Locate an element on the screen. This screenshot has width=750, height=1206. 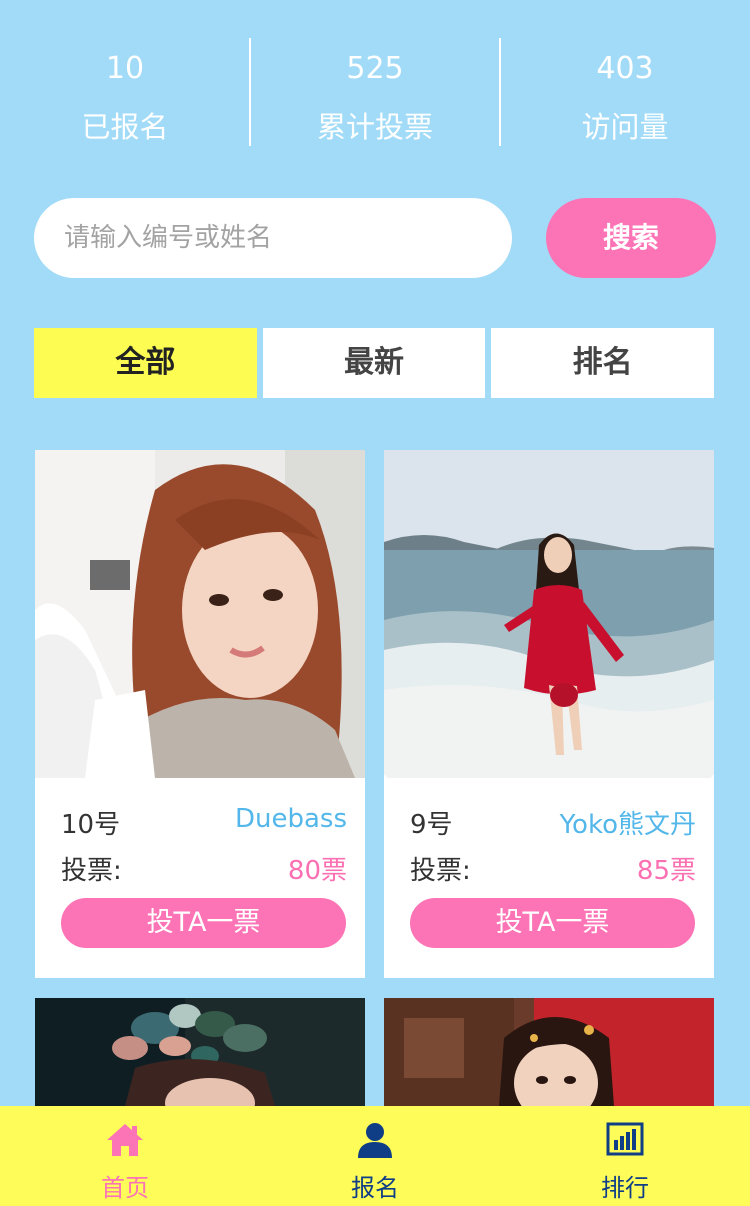
nav-home: 首页 is located at coordinates (125, 1156).